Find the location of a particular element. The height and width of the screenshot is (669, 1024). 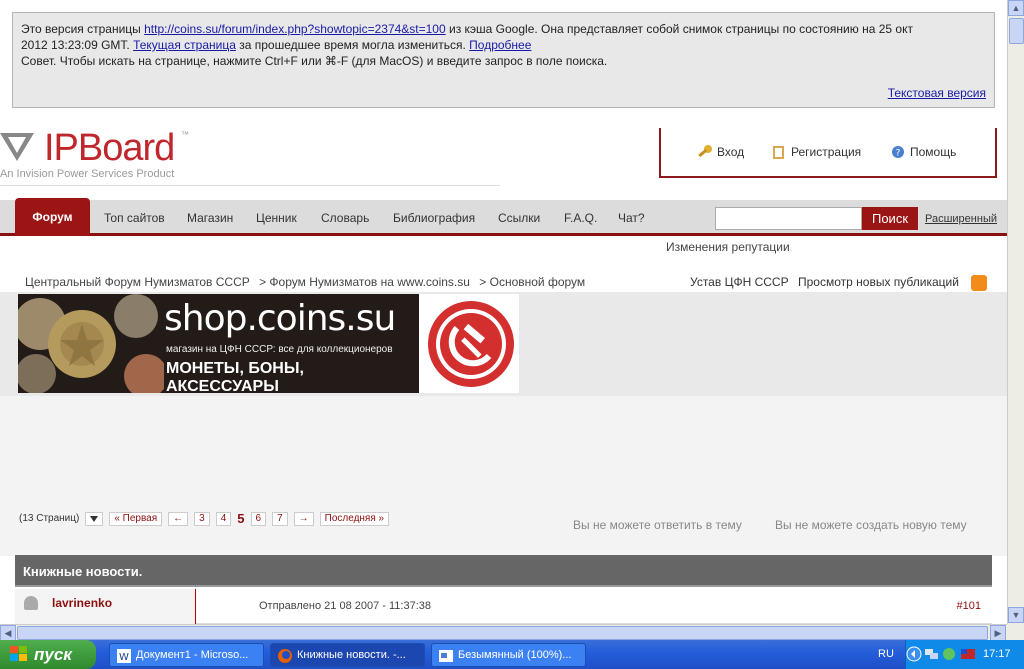

new-posts-link: Просмотр новых публикаций is located at coordinates (878, 282).